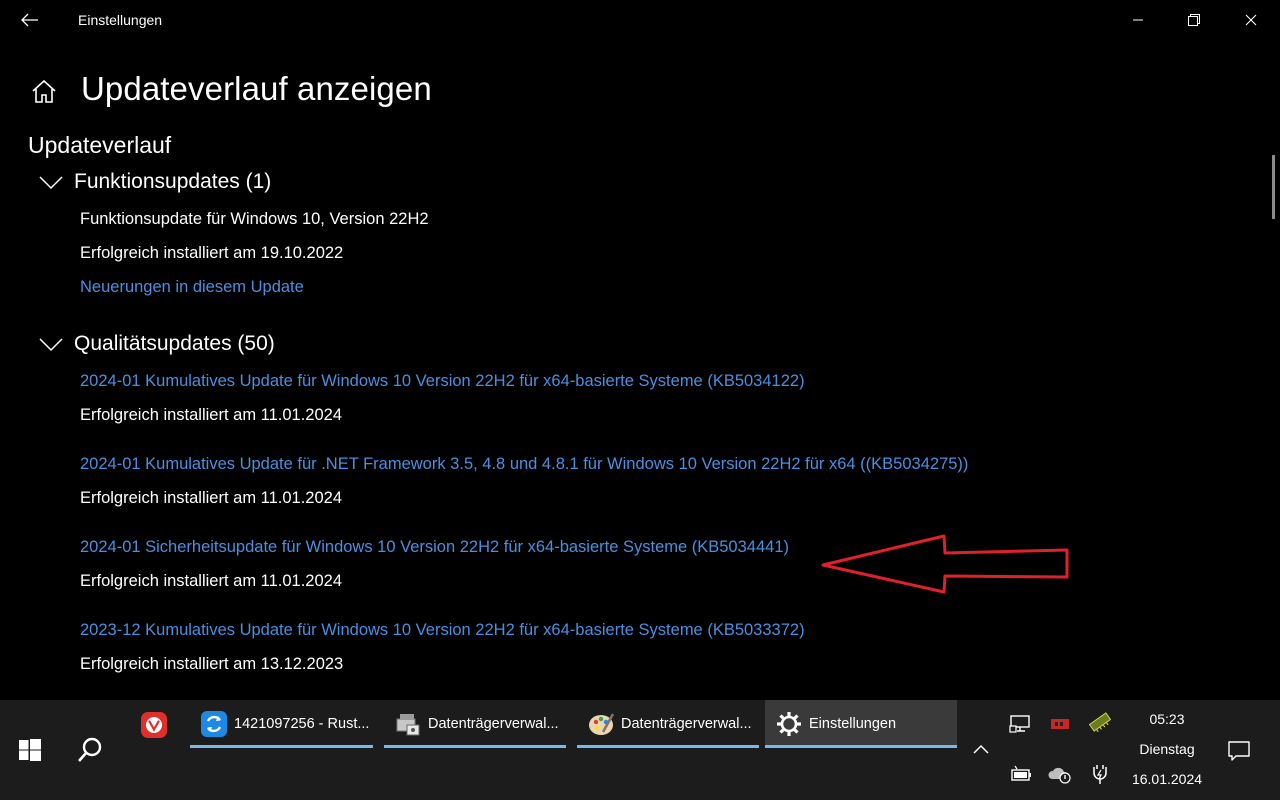  I want to click on start-button, so click(30, 750).